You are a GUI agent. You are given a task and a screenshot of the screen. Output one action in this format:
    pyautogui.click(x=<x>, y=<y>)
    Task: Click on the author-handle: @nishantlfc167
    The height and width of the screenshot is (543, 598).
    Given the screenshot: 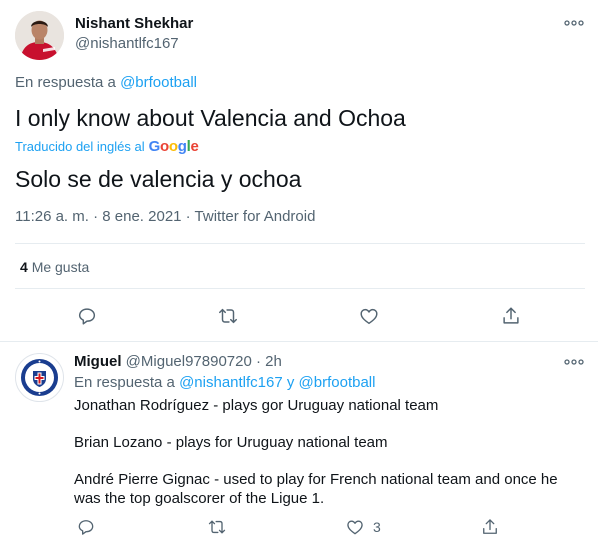 What is the action you would take?
    pyautogui.click(x=127, y=43)
    